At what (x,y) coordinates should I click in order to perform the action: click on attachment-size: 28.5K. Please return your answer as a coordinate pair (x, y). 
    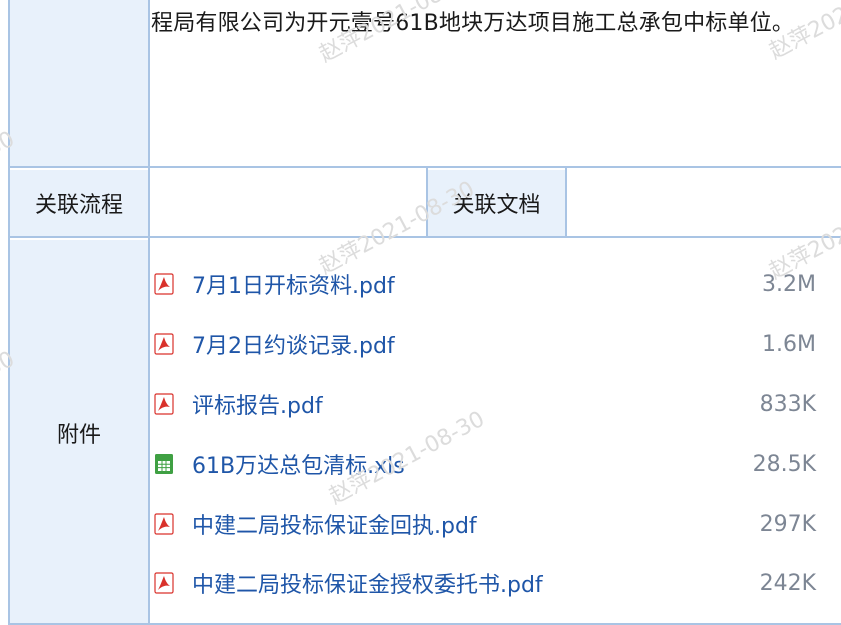
    Looking at the image, I should click on (784, 464).